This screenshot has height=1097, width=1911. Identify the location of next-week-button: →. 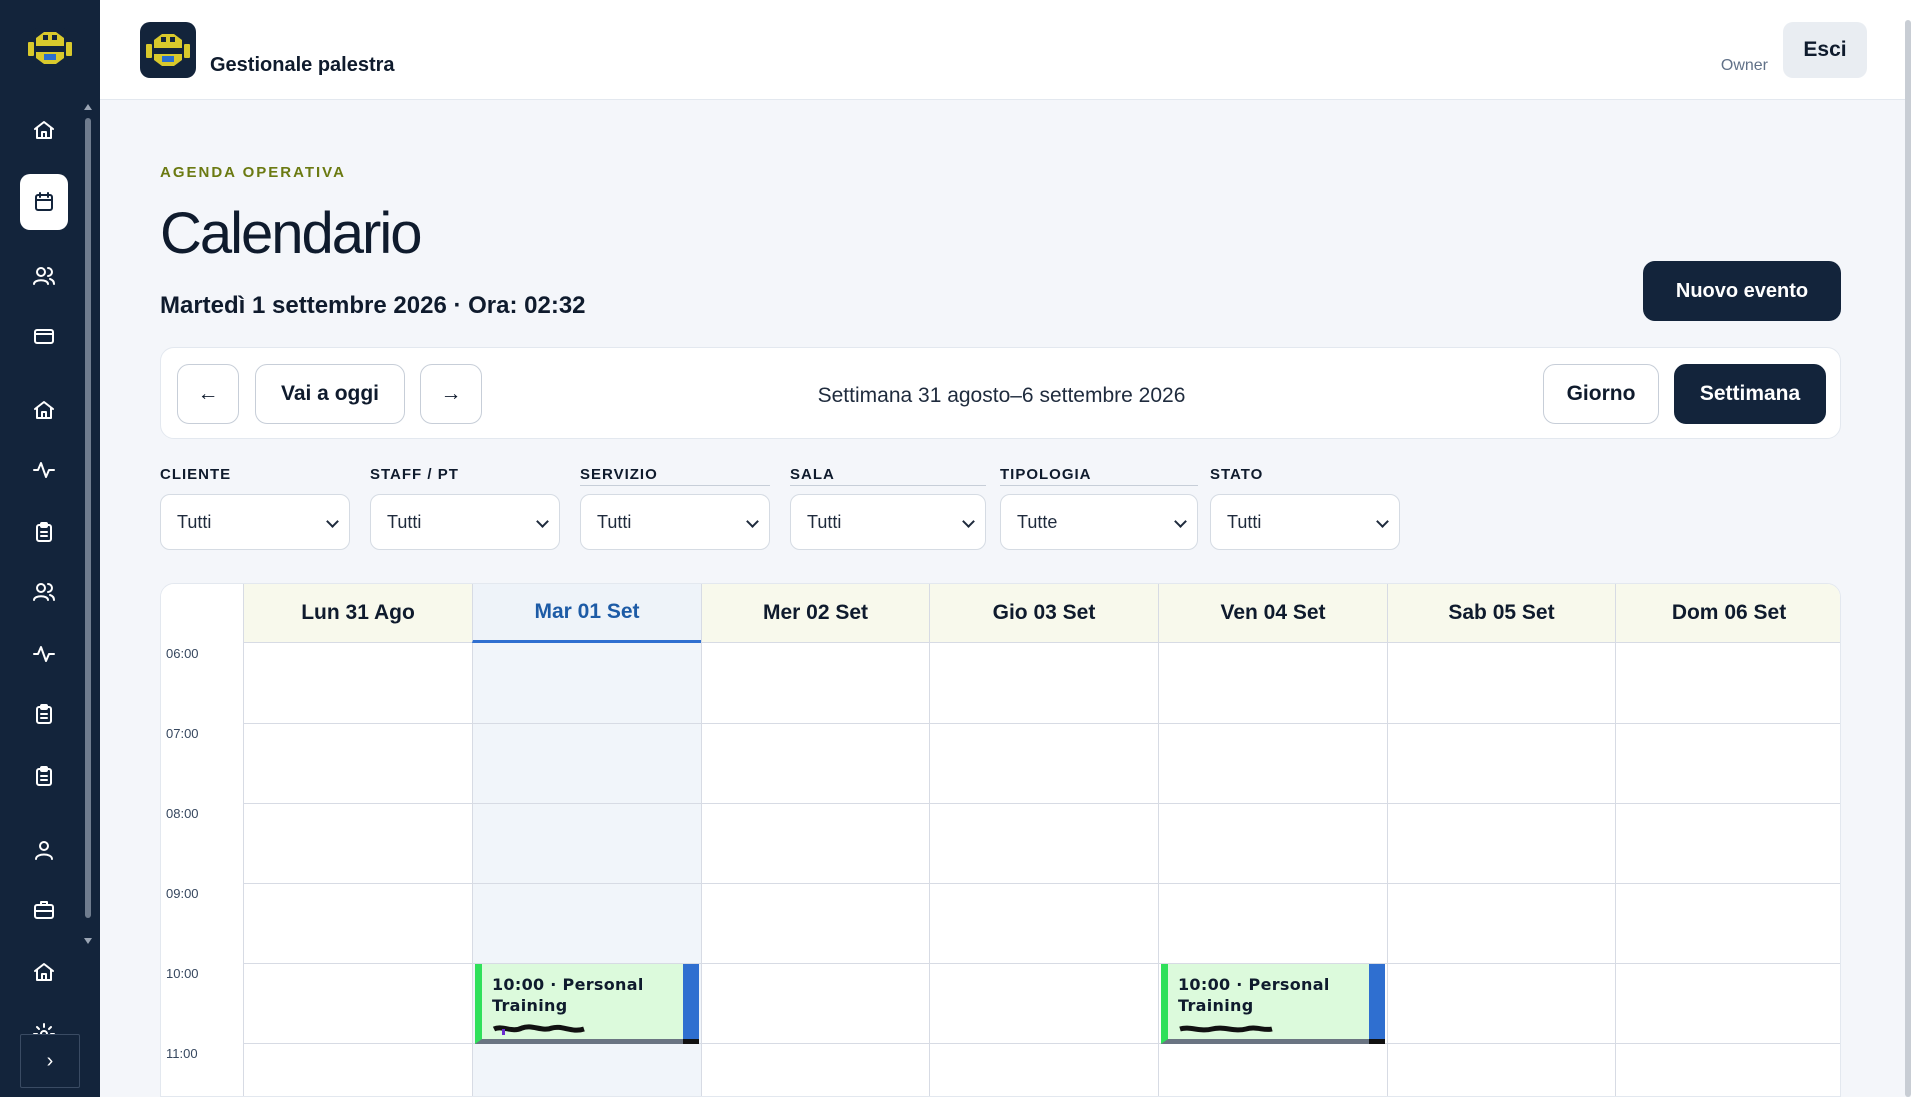
(451, 394).